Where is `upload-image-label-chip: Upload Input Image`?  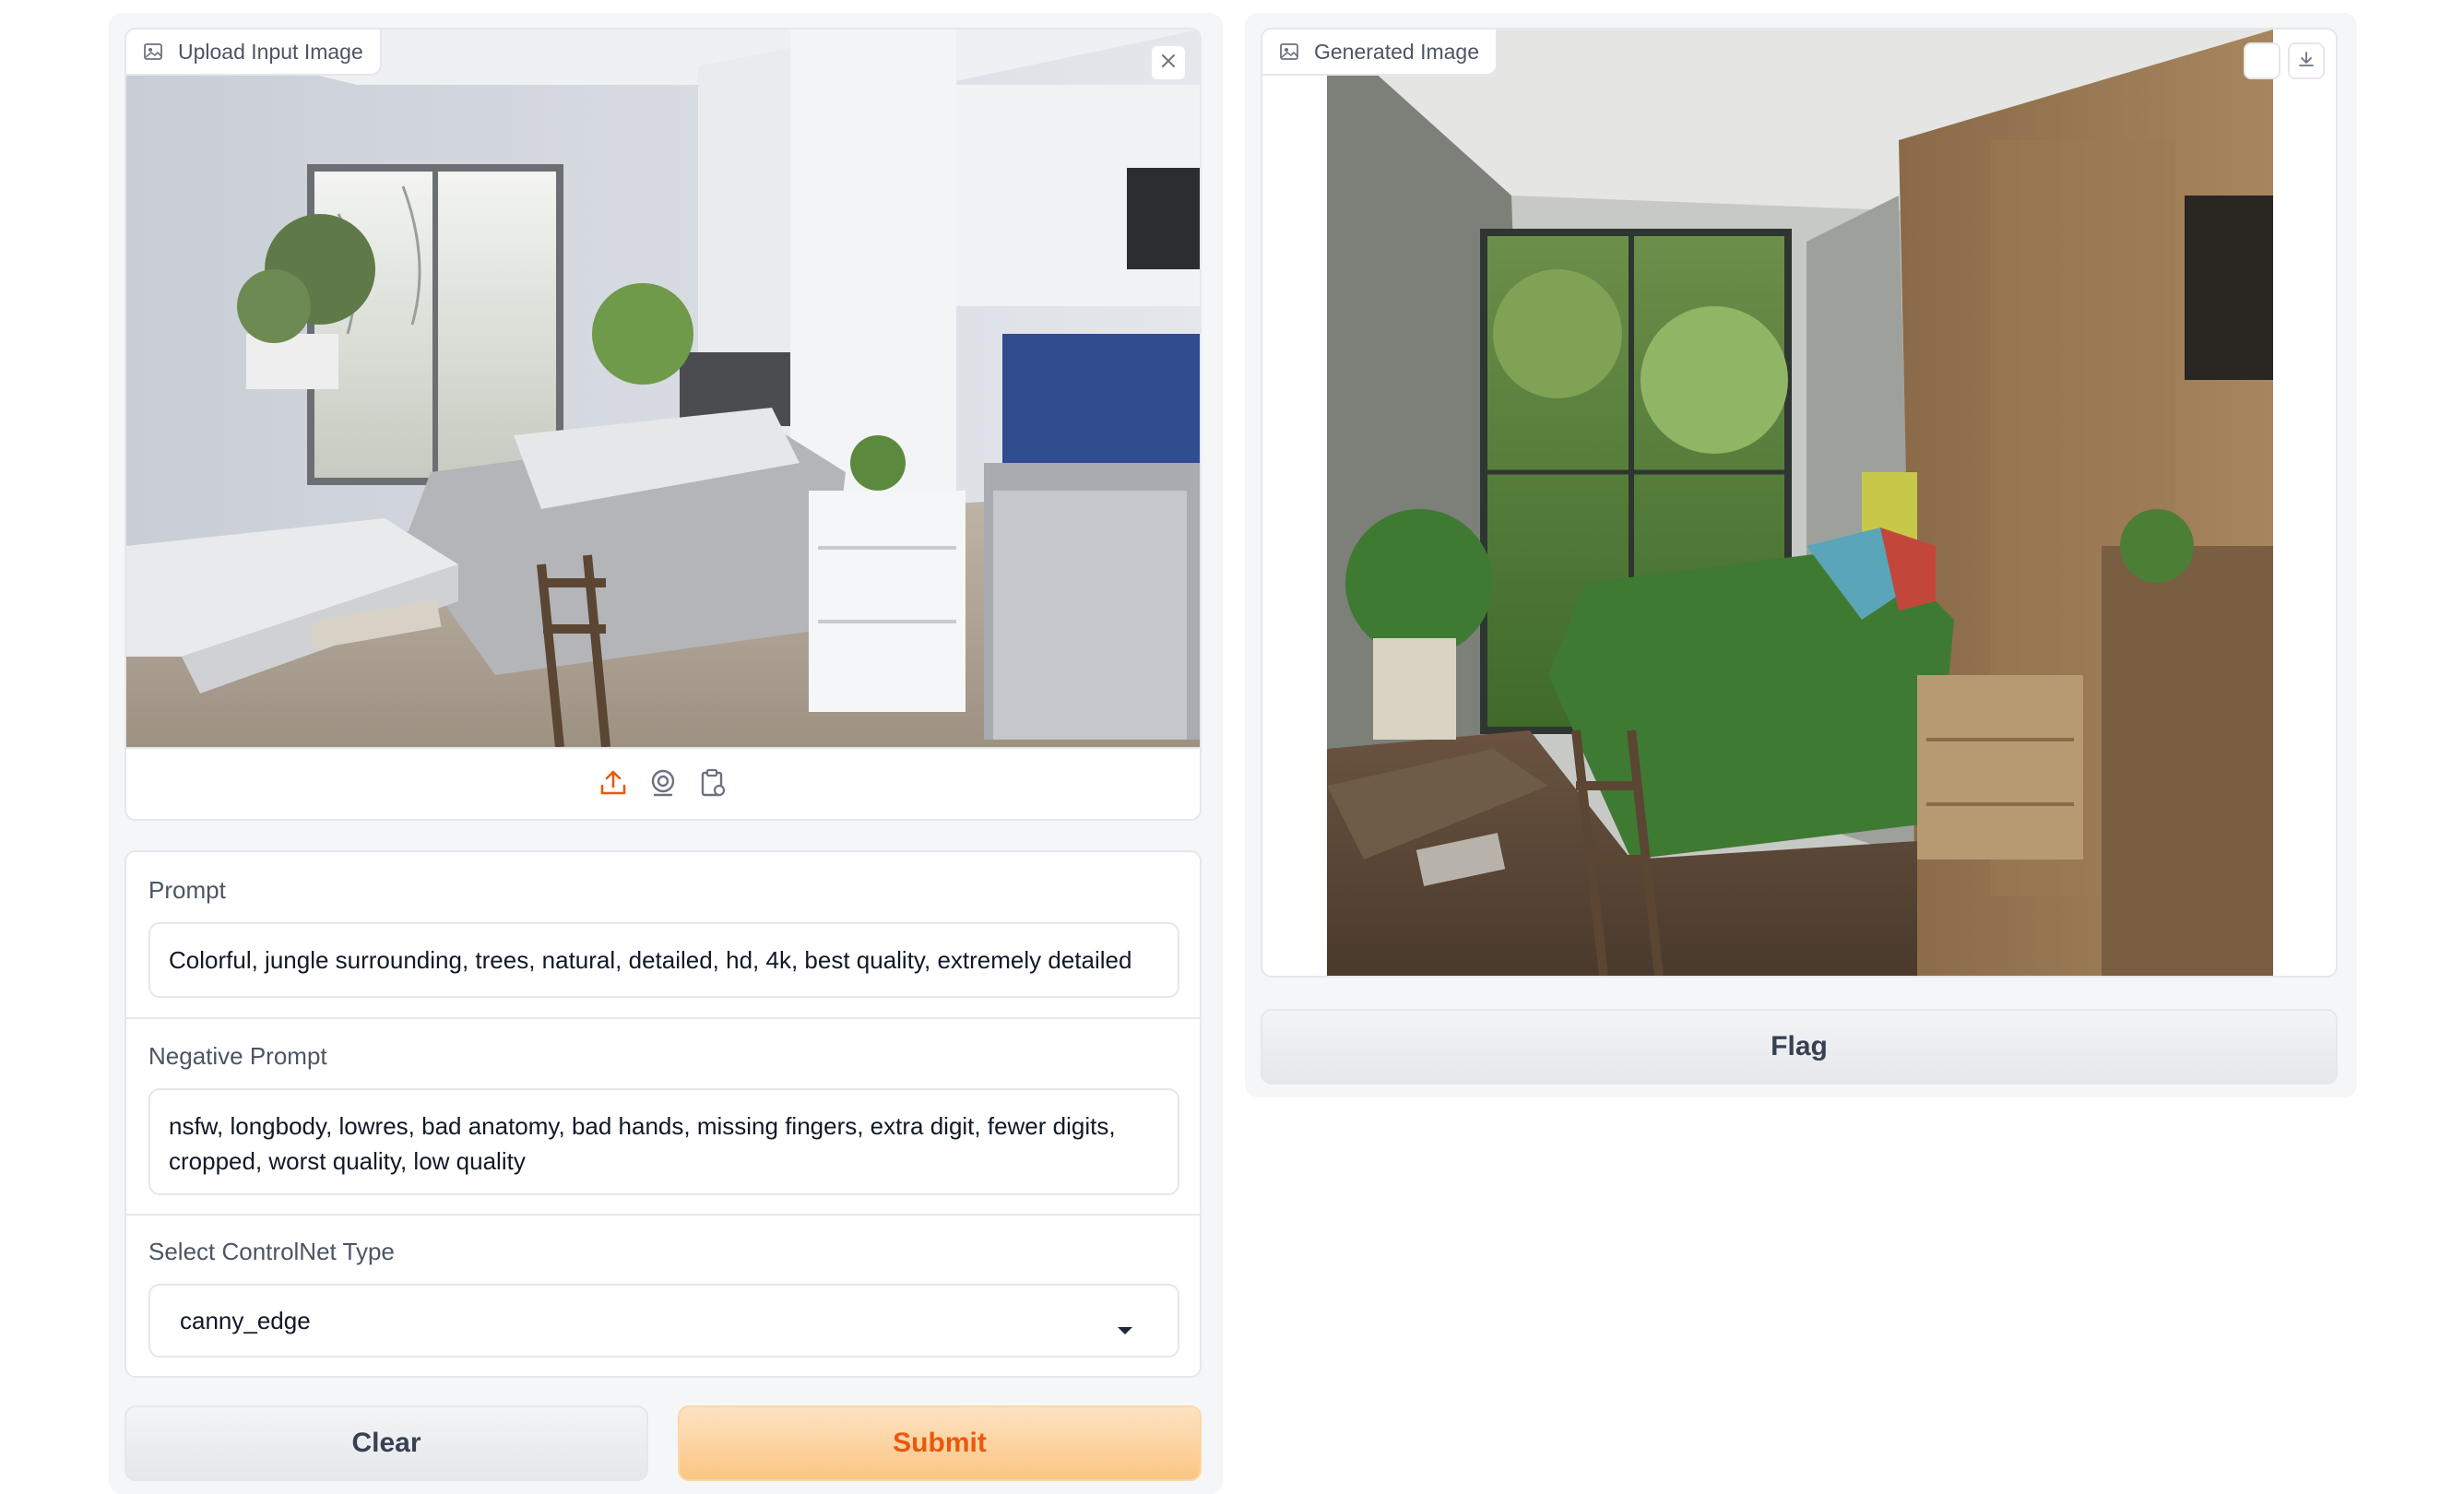
upload-image-label-chip: Upload Input Image is located at coordinates (254, 53).